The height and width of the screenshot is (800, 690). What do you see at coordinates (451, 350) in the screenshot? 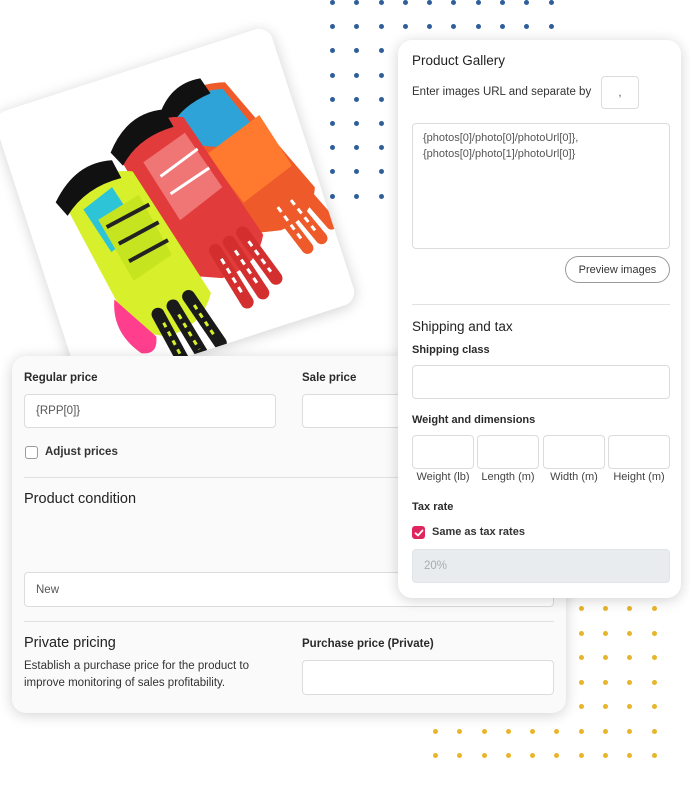
I see `shipping-class-label: Shipping class` at bounding box center [451, 350].